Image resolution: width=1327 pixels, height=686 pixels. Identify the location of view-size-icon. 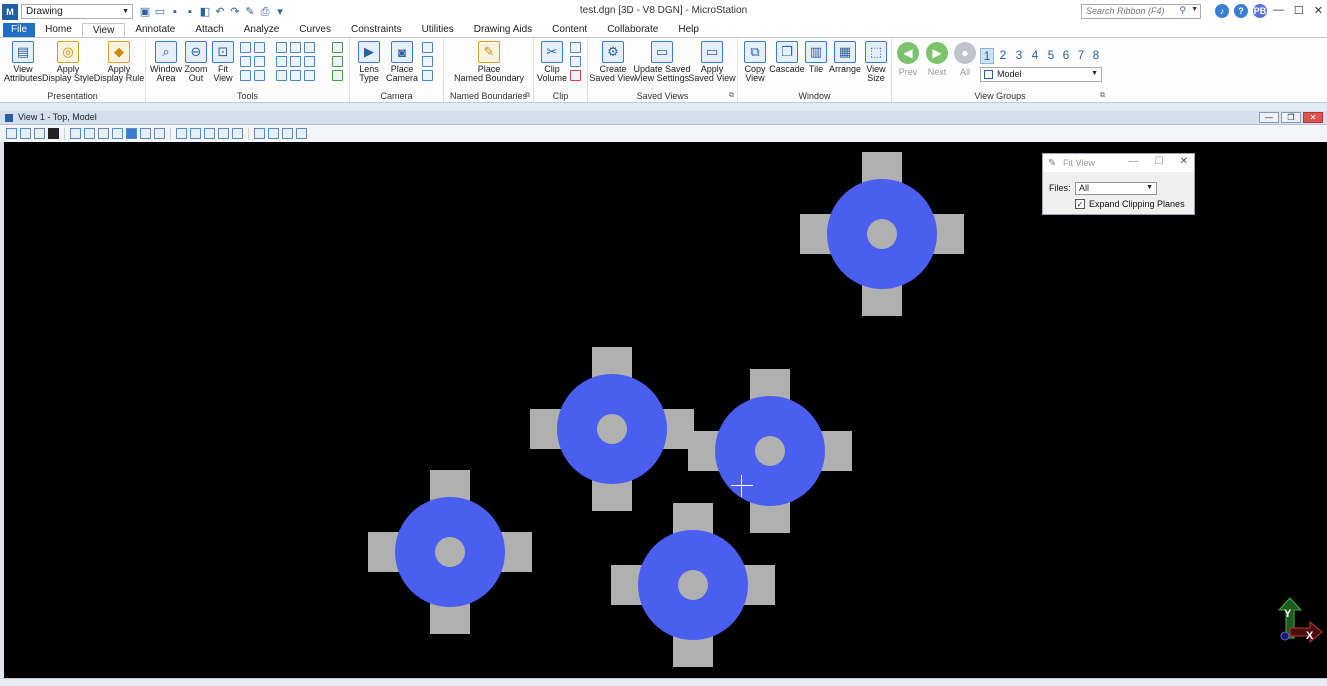
(237, 133).